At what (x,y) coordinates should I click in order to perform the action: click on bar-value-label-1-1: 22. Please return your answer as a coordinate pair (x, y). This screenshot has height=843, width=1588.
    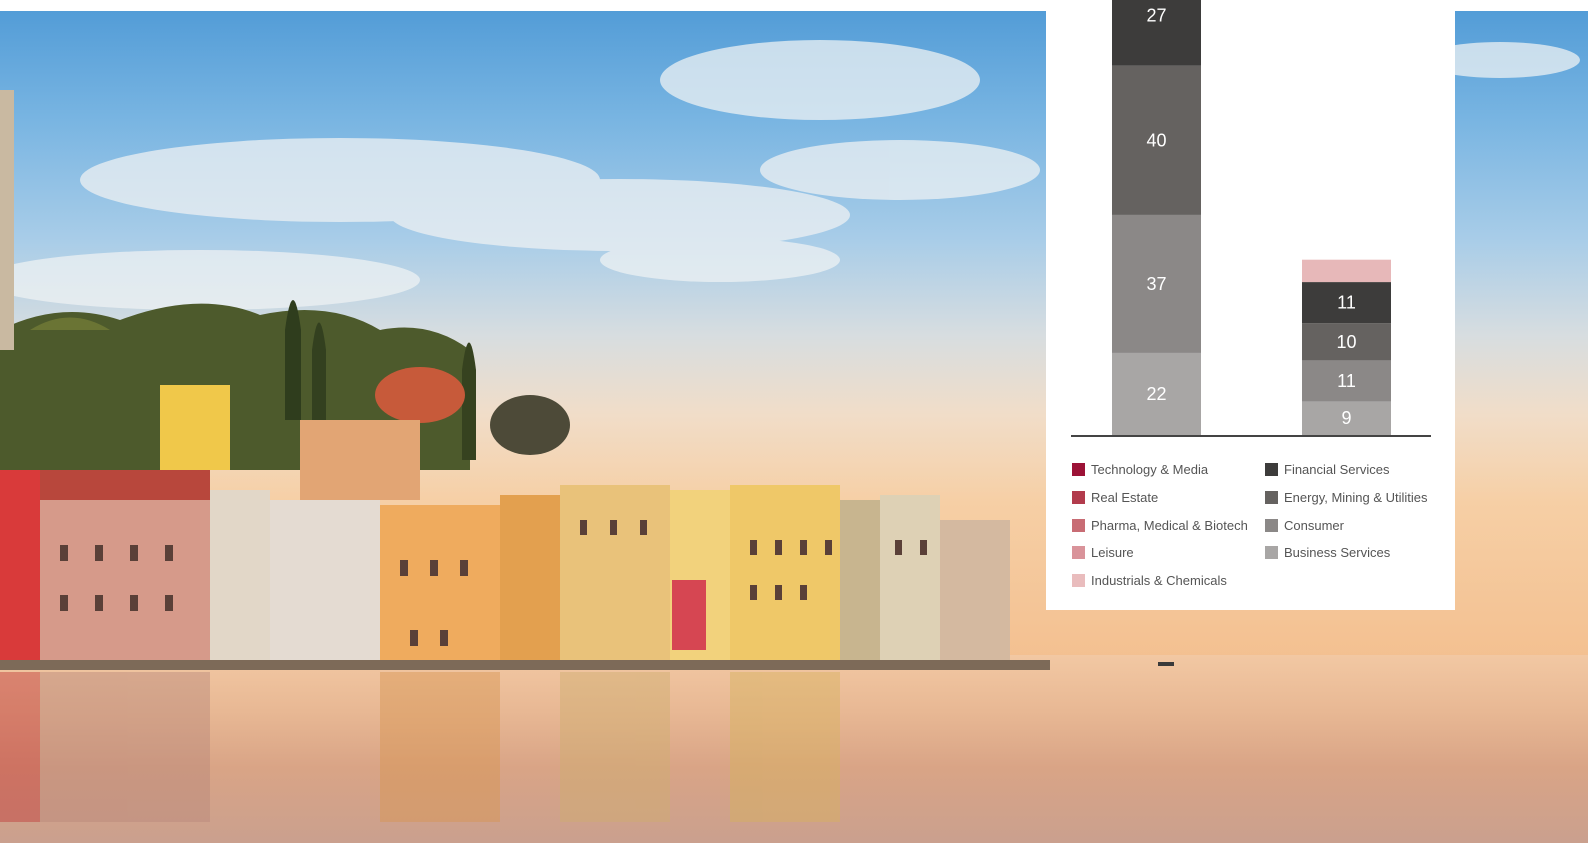
    Looking at the image, I should click on (1156, 394).